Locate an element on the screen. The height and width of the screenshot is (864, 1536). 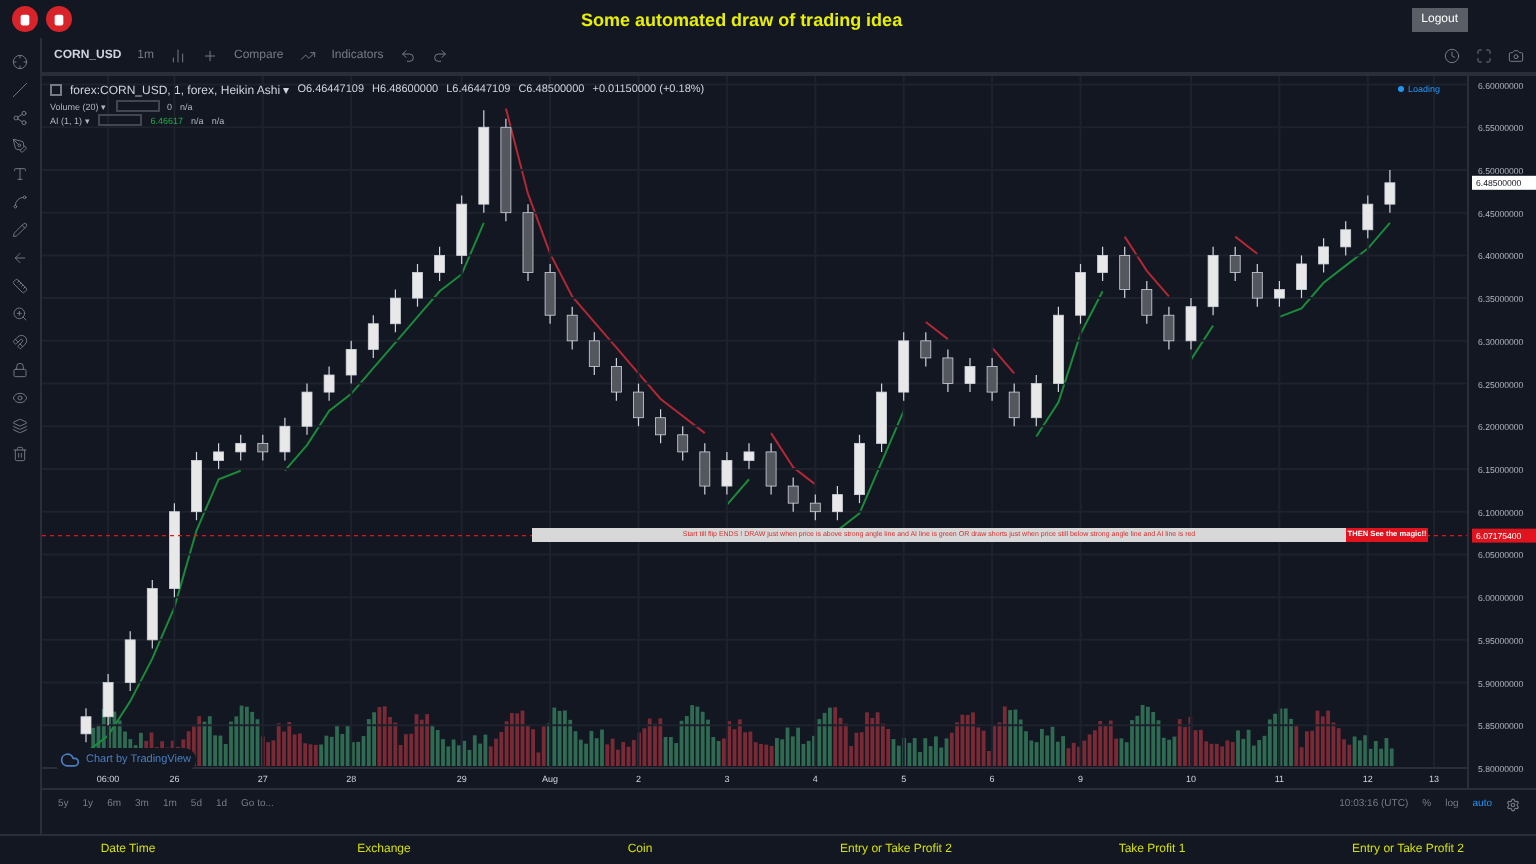
eye-icon is located at coordinates (20, 398).